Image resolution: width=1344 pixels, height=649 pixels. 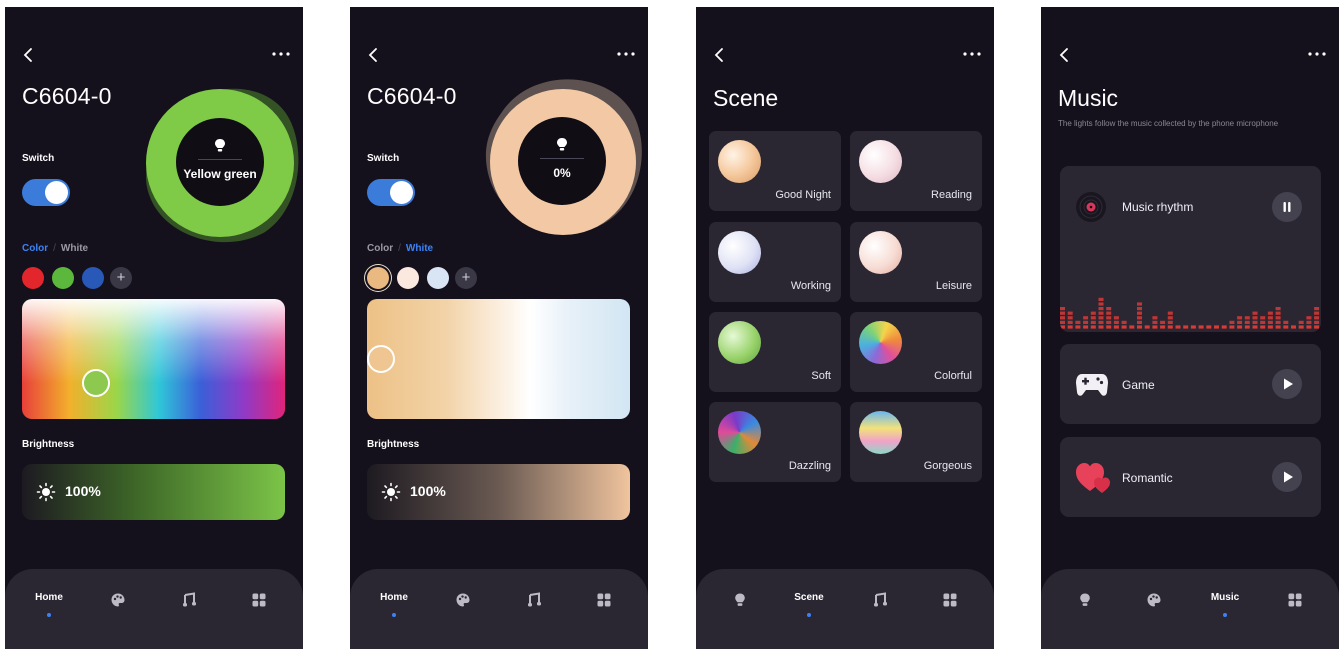 What do you see at coordinates (96, 383) in the screenshot?
I see `color-picker-knob` at bounding box center [96, 383].